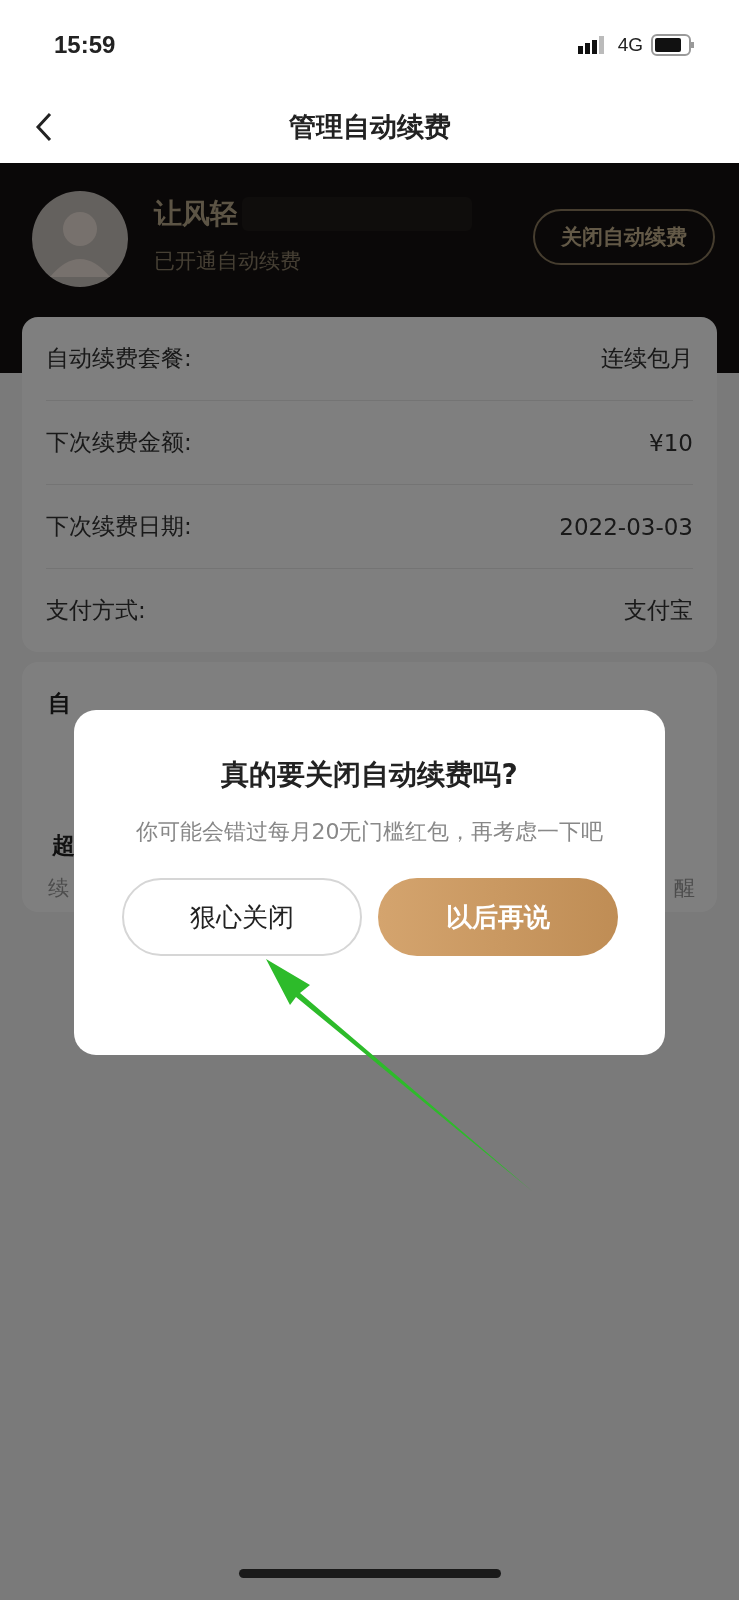  I want to click on back-icon, so click(44, 127).